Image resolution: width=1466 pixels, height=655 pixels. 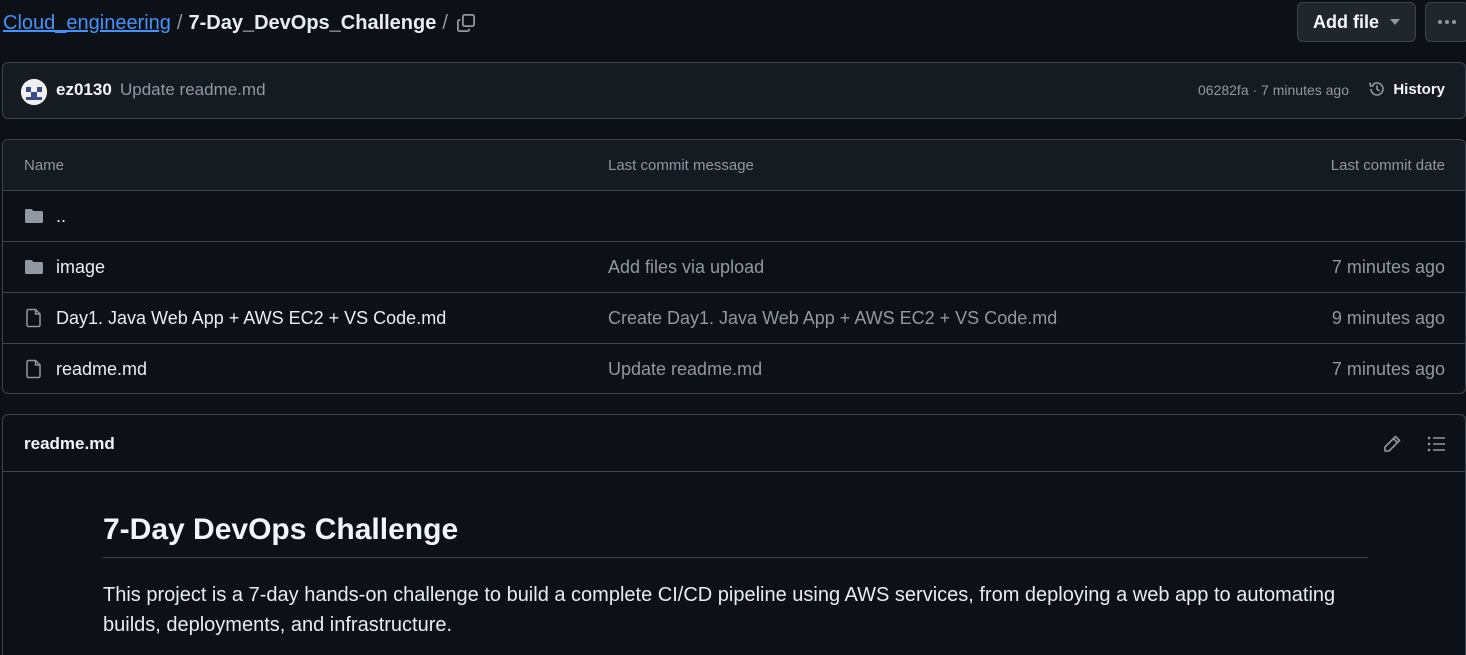 I want to click on breadcrumb-parent-link: Cloud_engineering, so click(x=87, y=23).